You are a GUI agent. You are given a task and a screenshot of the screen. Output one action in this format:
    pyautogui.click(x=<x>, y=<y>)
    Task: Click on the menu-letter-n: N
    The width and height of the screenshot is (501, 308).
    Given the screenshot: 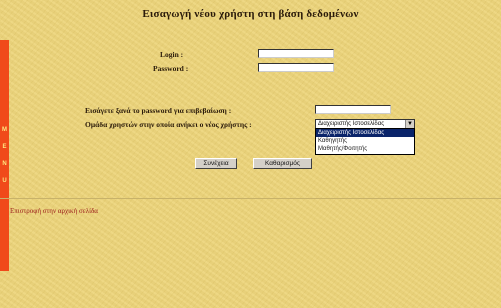 What is the action you would take?
    pyautogui.click(x=4, y=164)
    